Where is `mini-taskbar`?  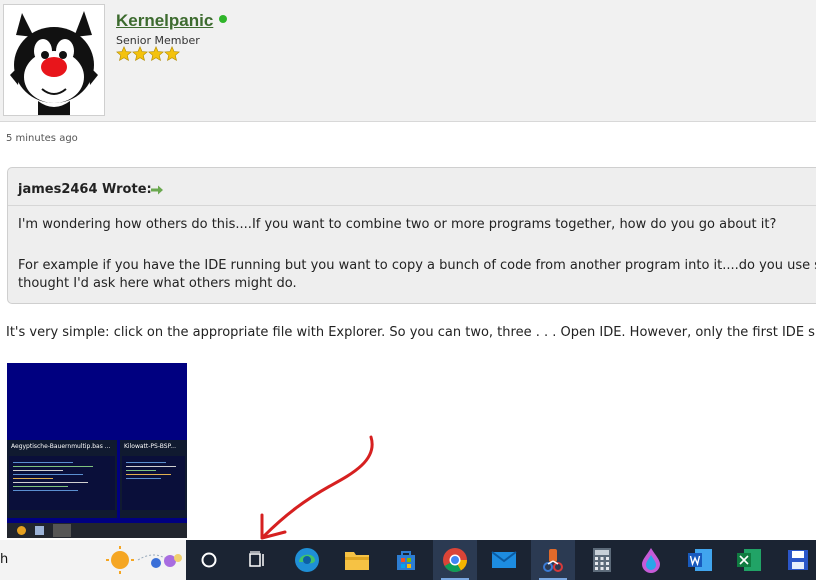
mini-taskbar is located at coordinates (97, 530).